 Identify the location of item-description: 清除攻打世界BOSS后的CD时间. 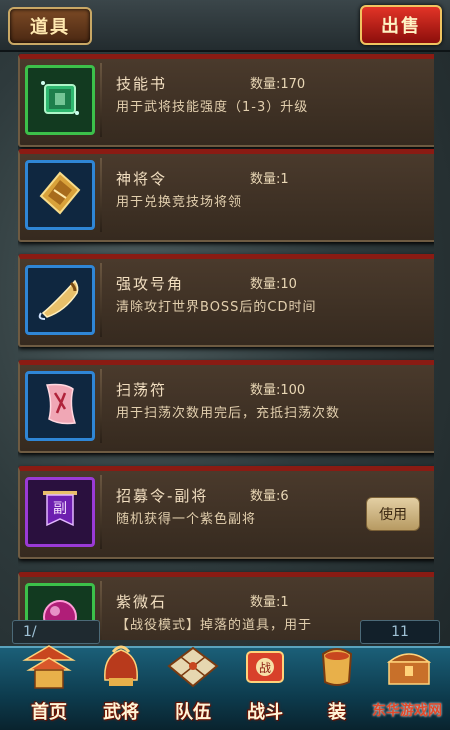
(216, 307).